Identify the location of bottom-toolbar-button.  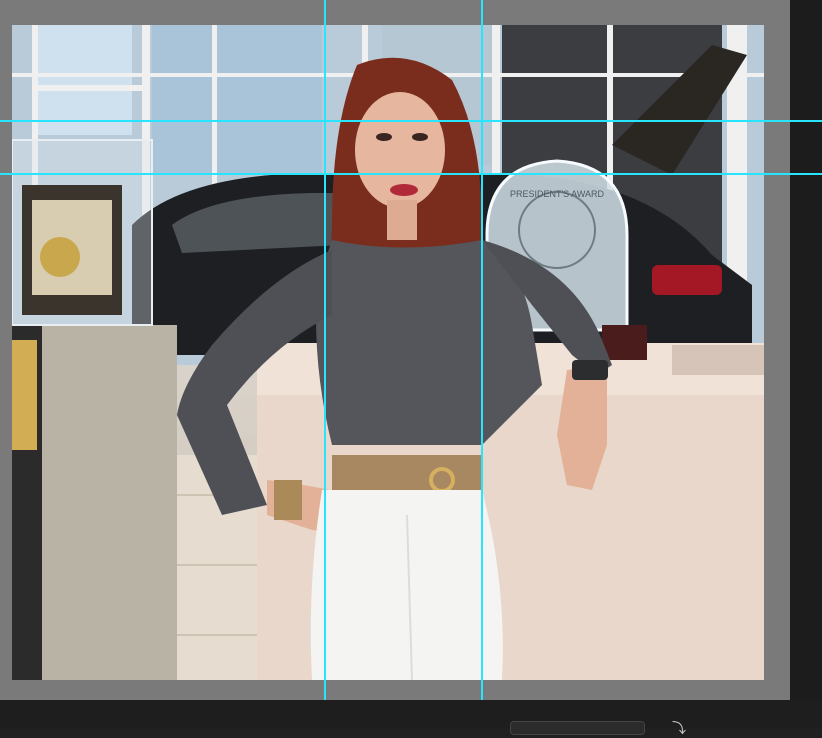
(577, 728).